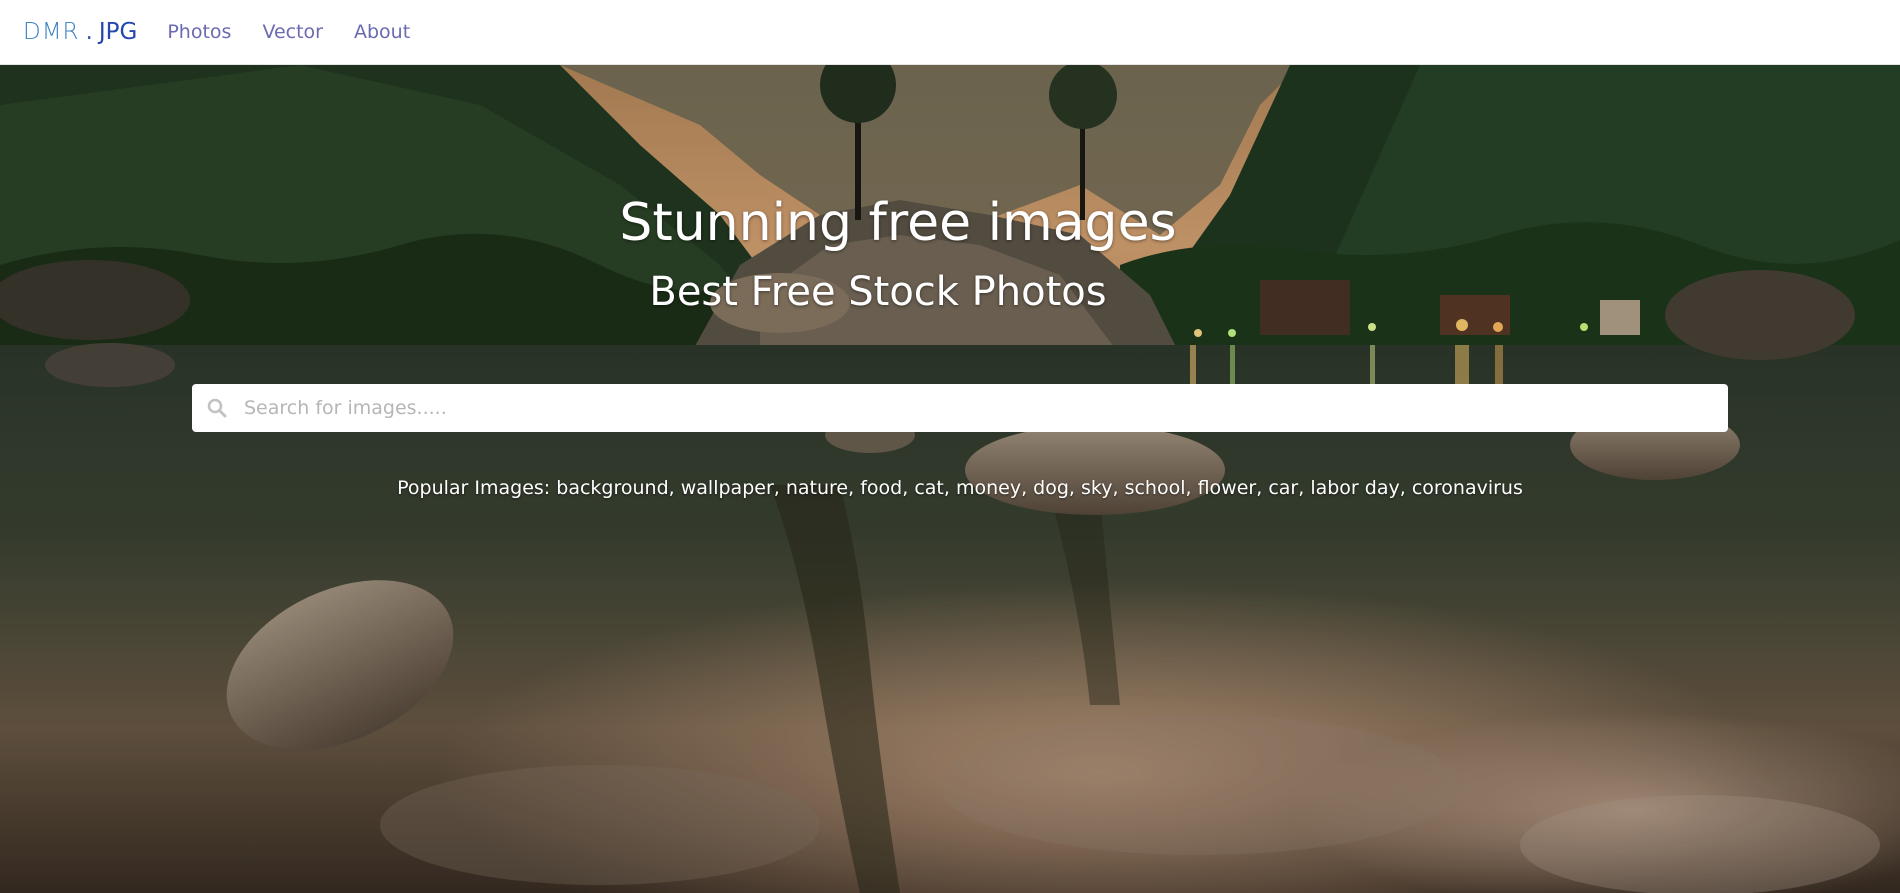 The width and height of the screenshot is (1900, 893). What do you see at coordinates (881, 488) in the screenshot?
I see `popular-tag-food: food` at bounding box center [881, 488].